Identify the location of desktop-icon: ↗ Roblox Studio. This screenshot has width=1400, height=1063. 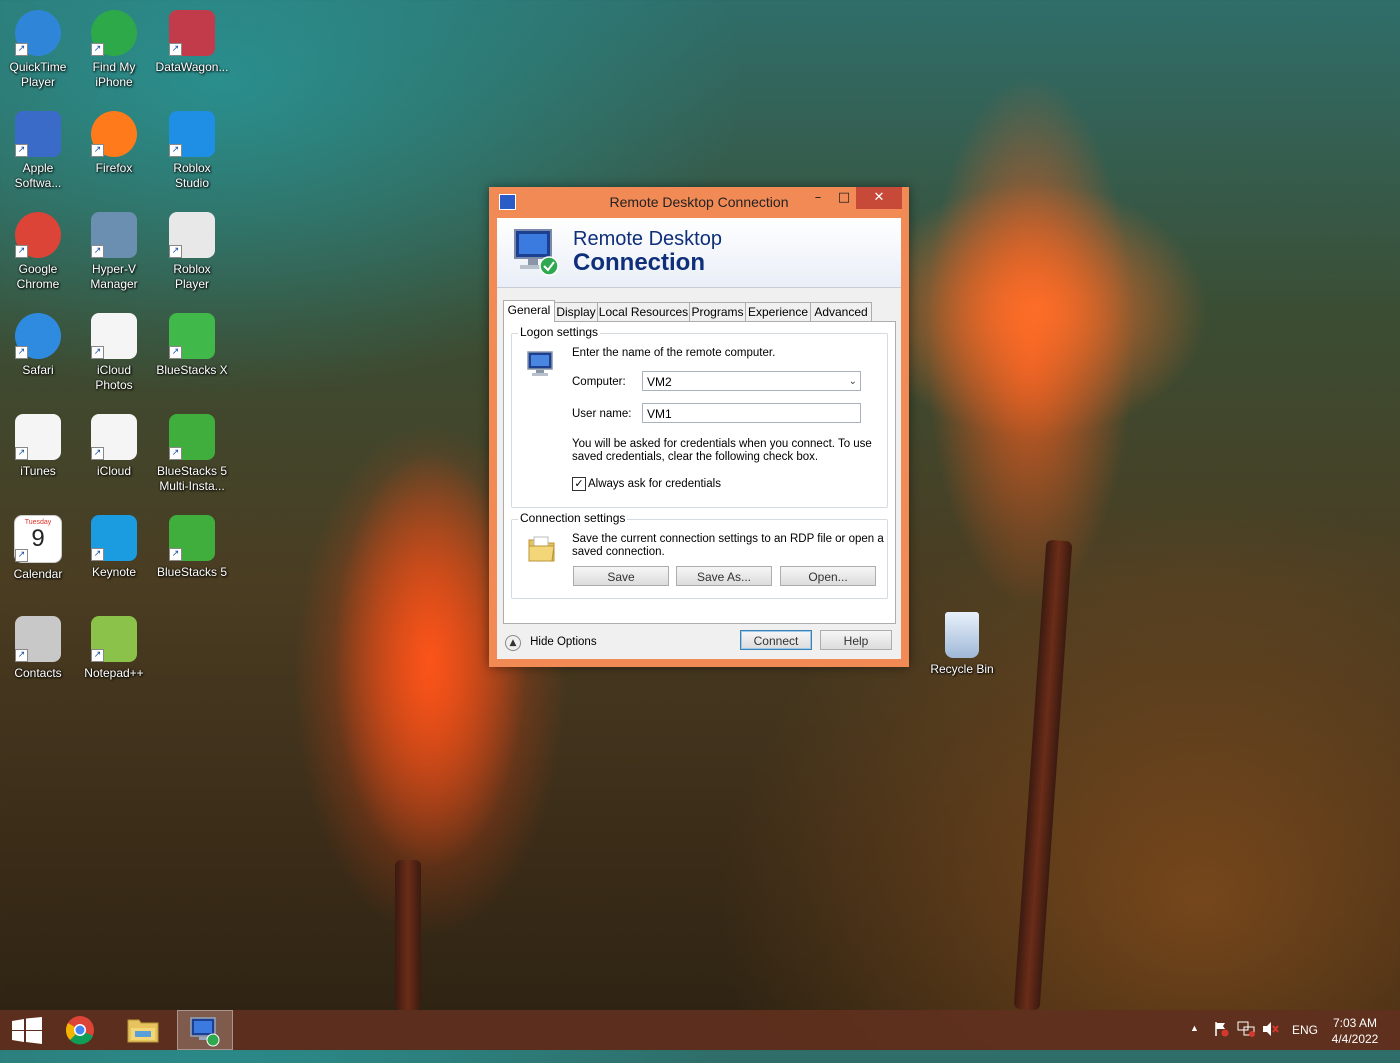
(192, 151).